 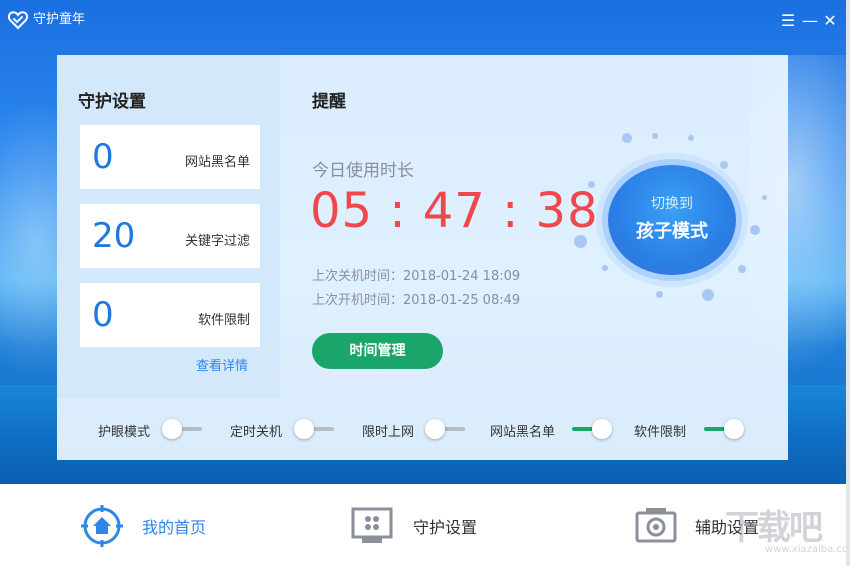 I want to click on watermark-text: 下载吧, so click(x=774, y=528).